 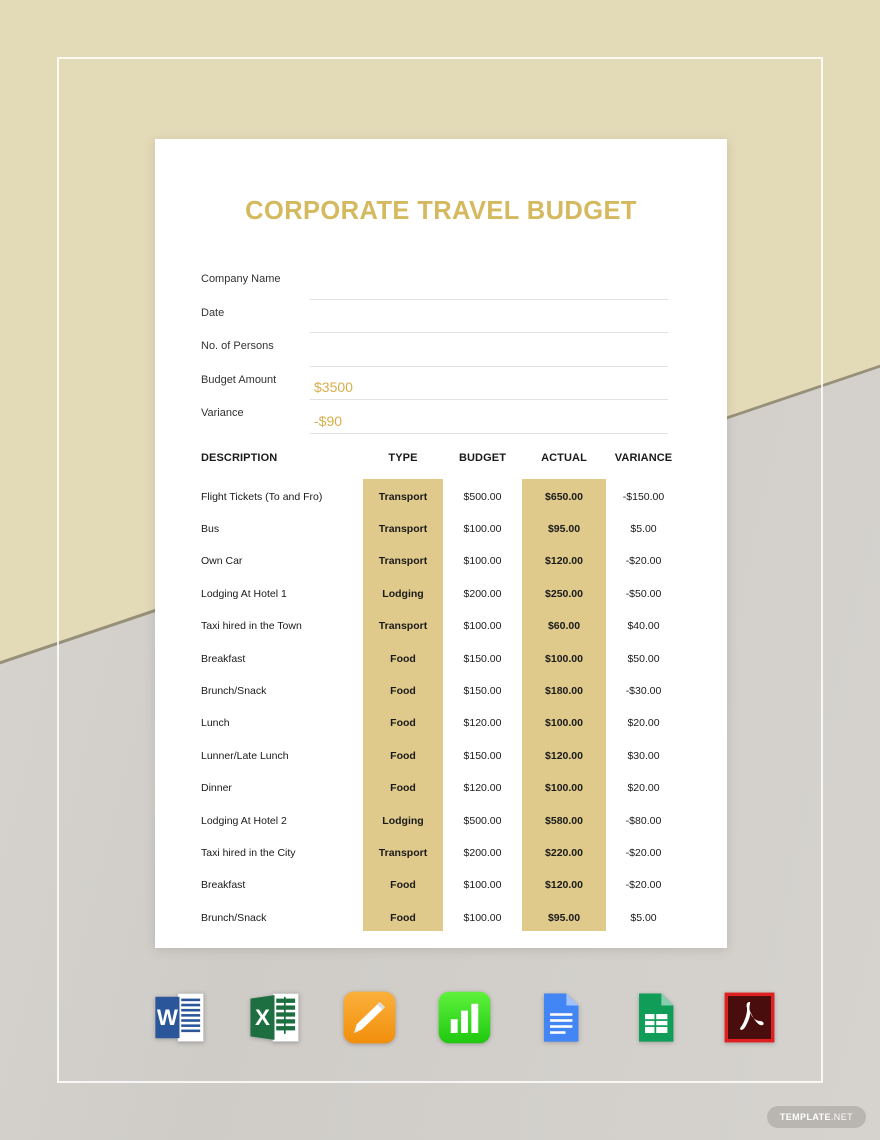 I want to click on variance-input, so click(x=489, y=433).